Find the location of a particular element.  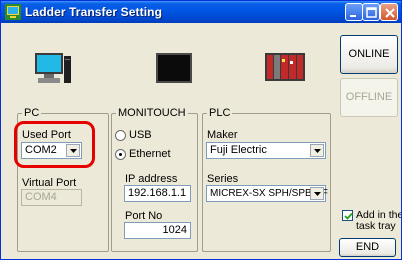

title-bar: Ladder Transfer Setting is located at coordinates (201, 12).